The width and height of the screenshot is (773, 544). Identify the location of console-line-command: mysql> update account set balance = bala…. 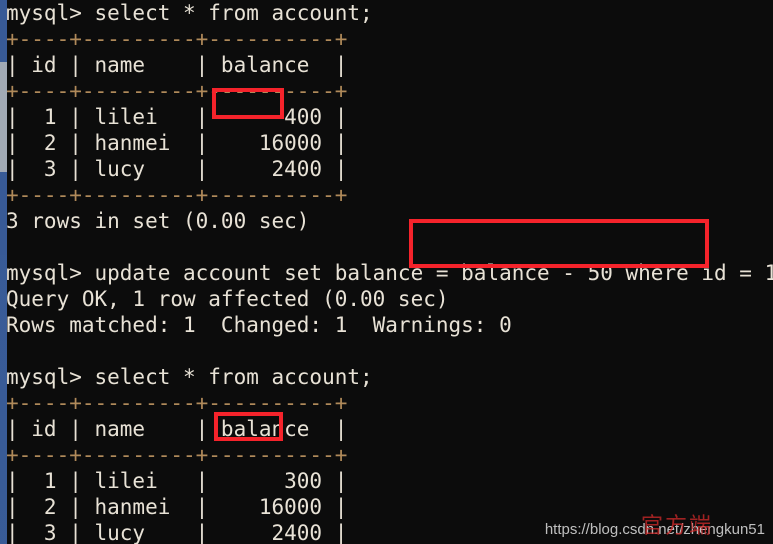
(389, 273).